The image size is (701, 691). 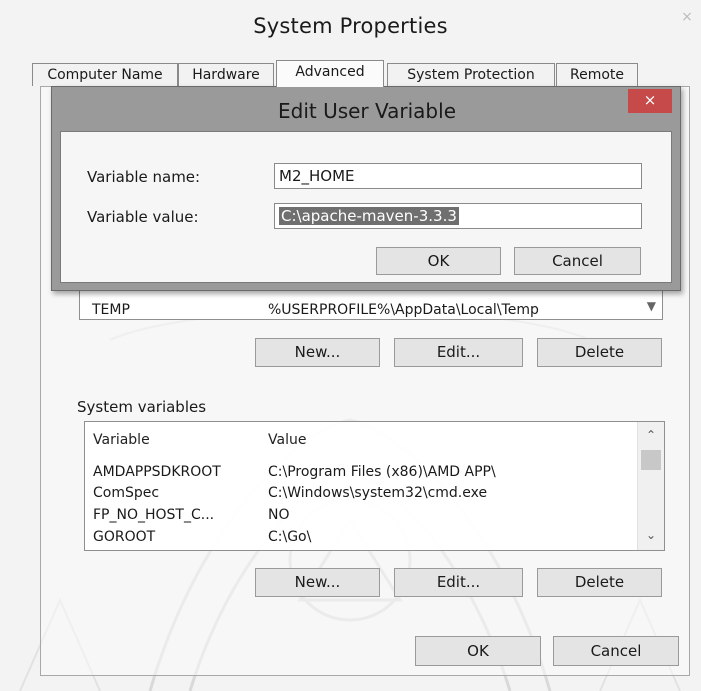 I want to click on system-variables-label: System variables, so click(x=142, y=407).